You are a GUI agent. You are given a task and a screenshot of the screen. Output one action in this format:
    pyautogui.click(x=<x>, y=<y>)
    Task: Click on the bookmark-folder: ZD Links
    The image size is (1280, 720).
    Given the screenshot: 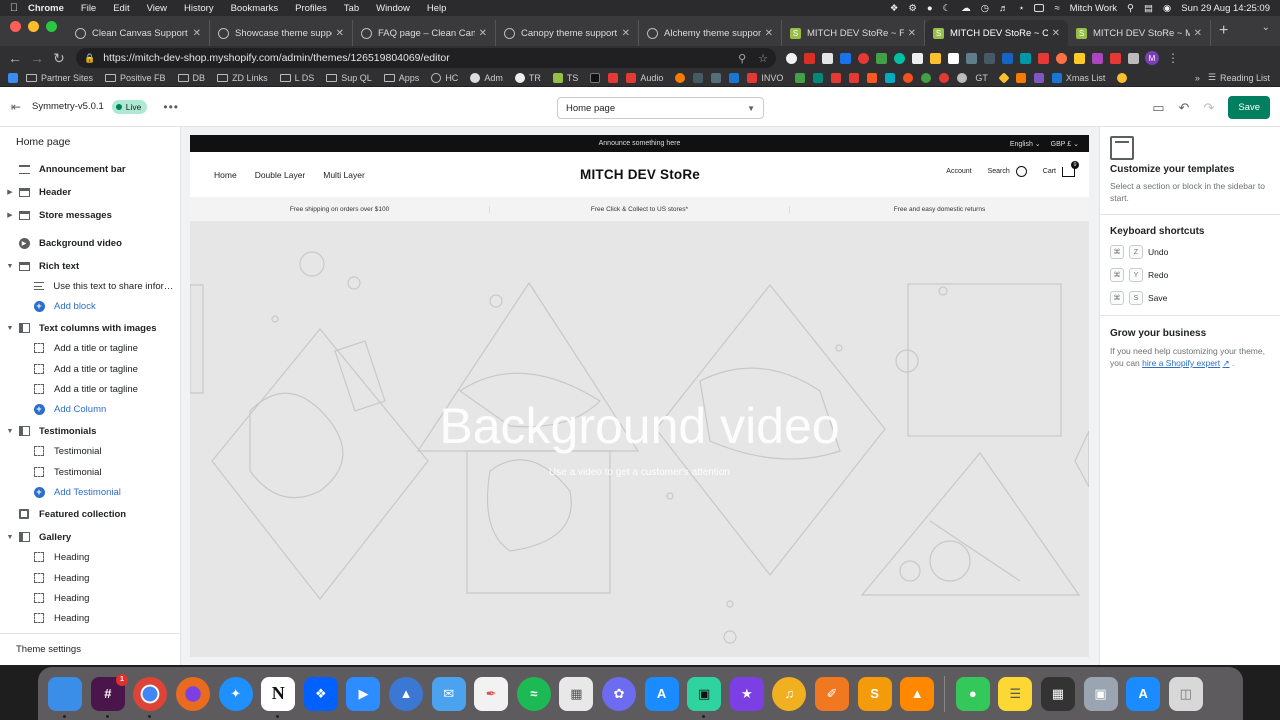 What is the action you would take?
    pyautogui.click(x=242, y=78)
    